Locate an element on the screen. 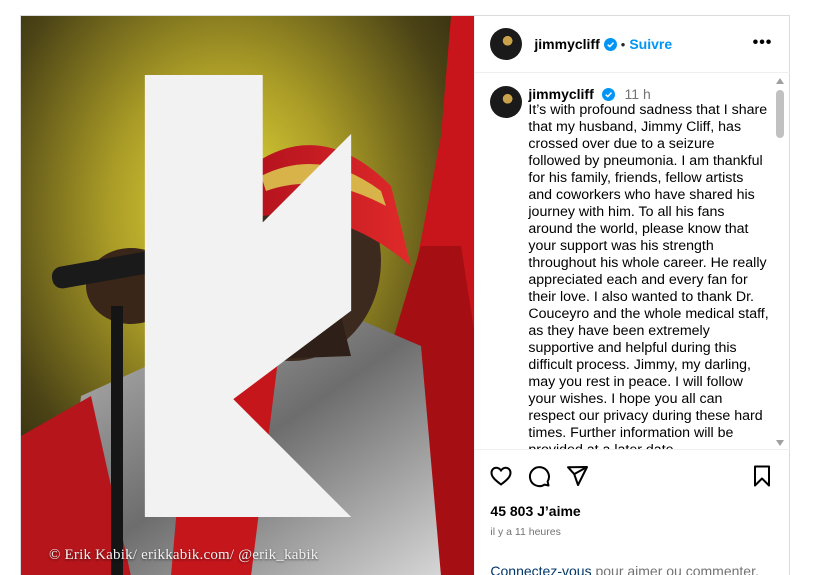 This screenshot has width=835, height=575. login-link: Connectez-vous is located at coordinates (540, 569).